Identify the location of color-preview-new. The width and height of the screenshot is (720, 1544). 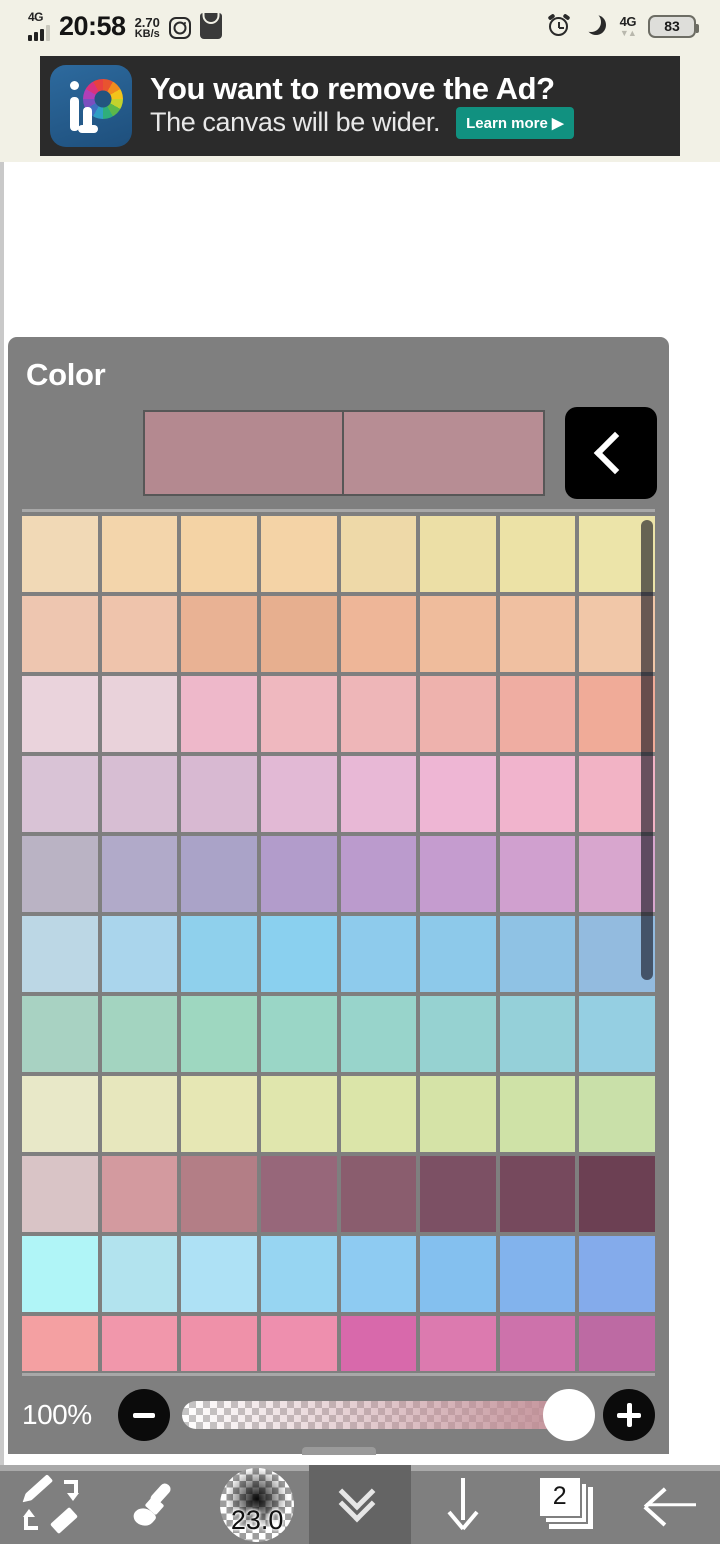
(443, 453).